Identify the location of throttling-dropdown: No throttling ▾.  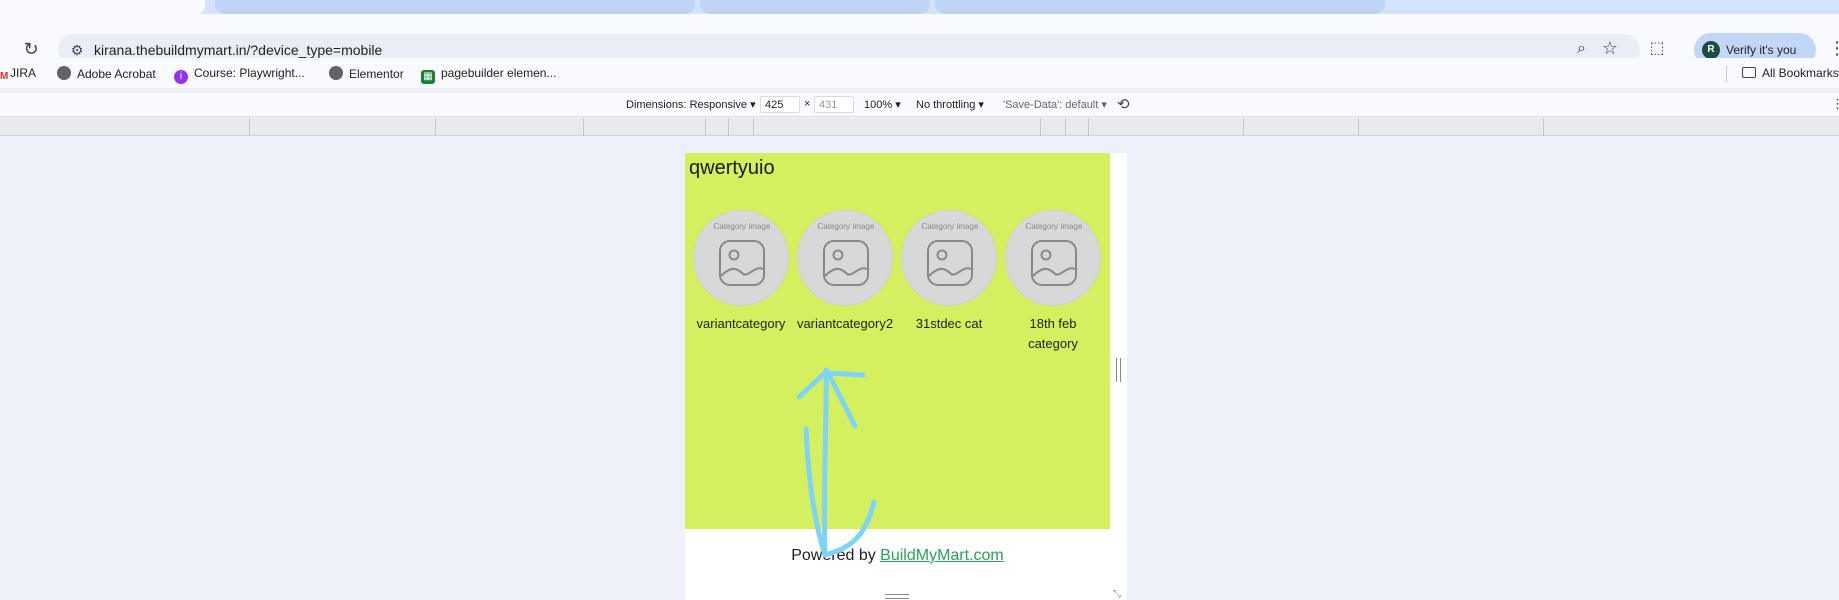
(950, 104).